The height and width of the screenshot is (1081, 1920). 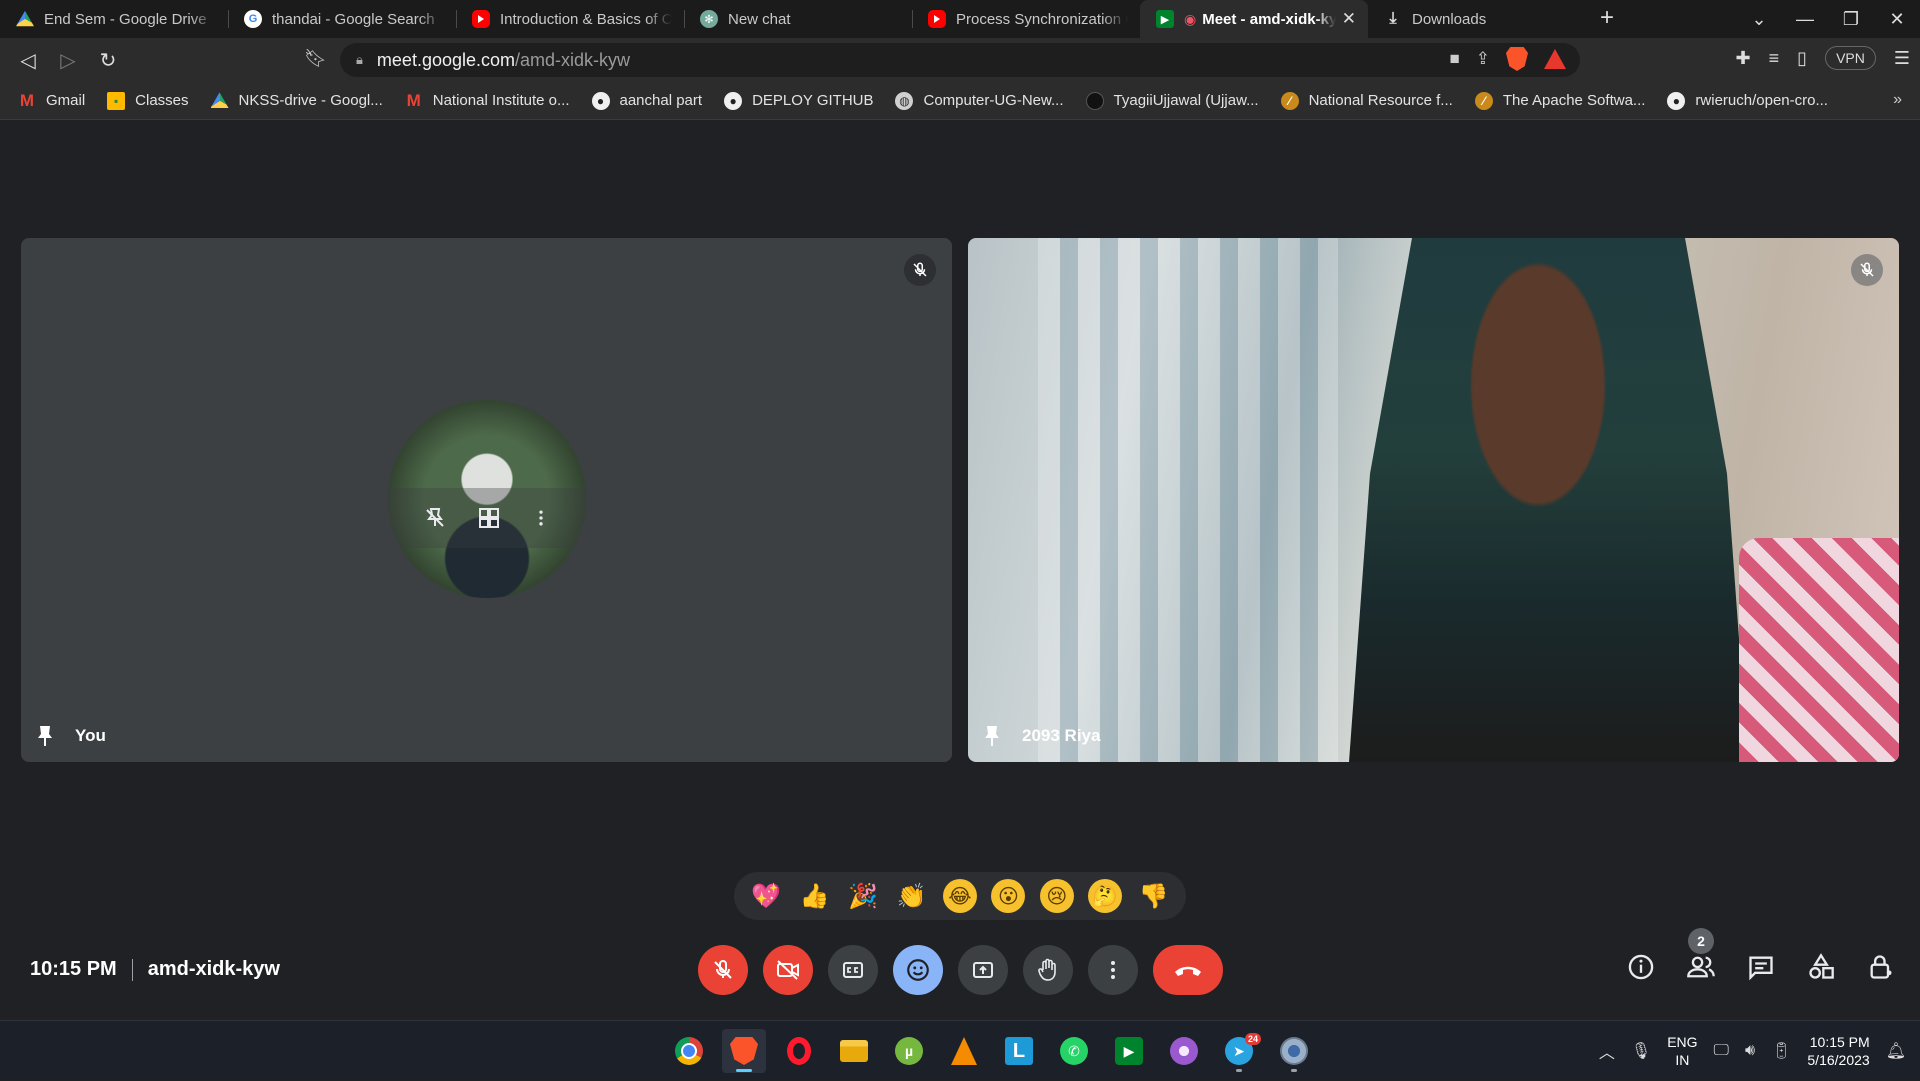 I want to click on tab-title: thandai - Google Search, so click(x=353, y=19).